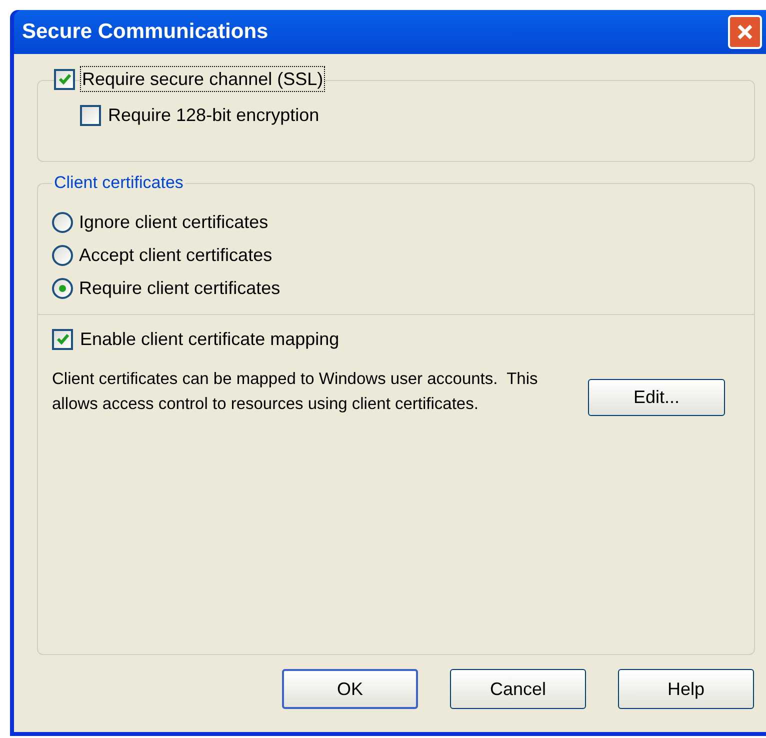 This screenshot has height=738, width=766. I want to click on close-button, so click(745, 32).